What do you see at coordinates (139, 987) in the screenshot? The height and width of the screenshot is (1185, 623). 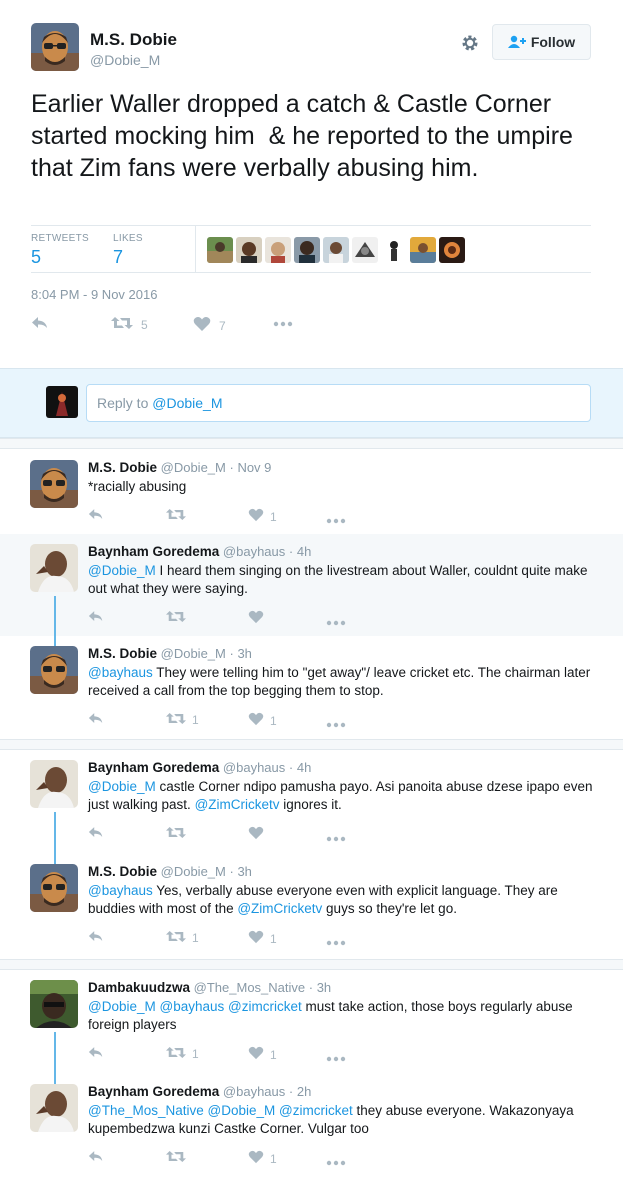 I see `reply-author-name: Dambakuudzwa` at bounding box center [139, 987].